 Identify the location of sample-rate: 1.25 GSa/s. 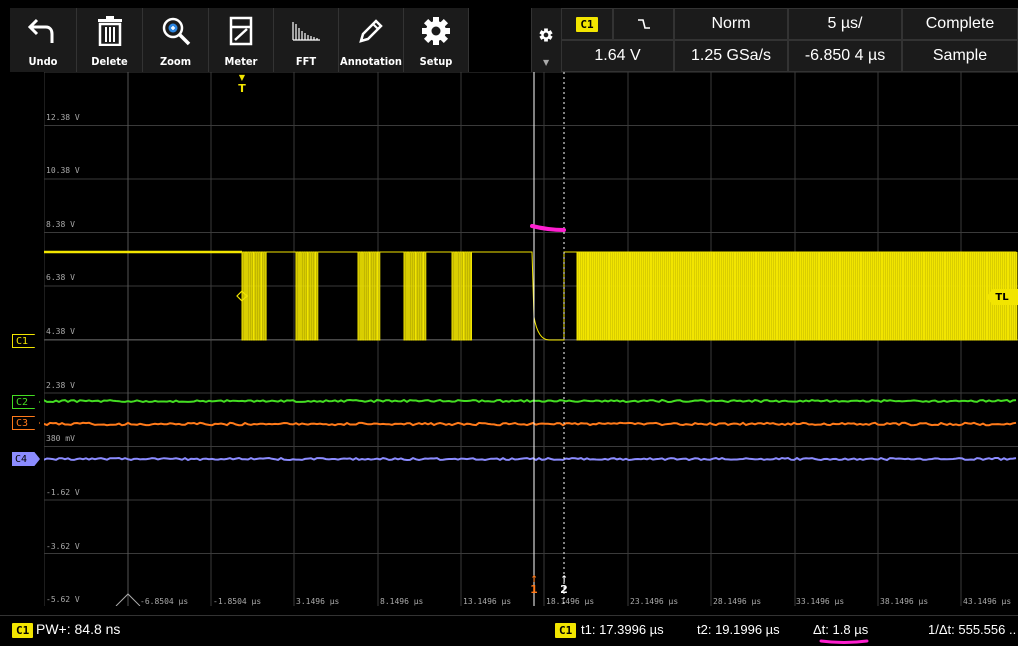
(731, 56).